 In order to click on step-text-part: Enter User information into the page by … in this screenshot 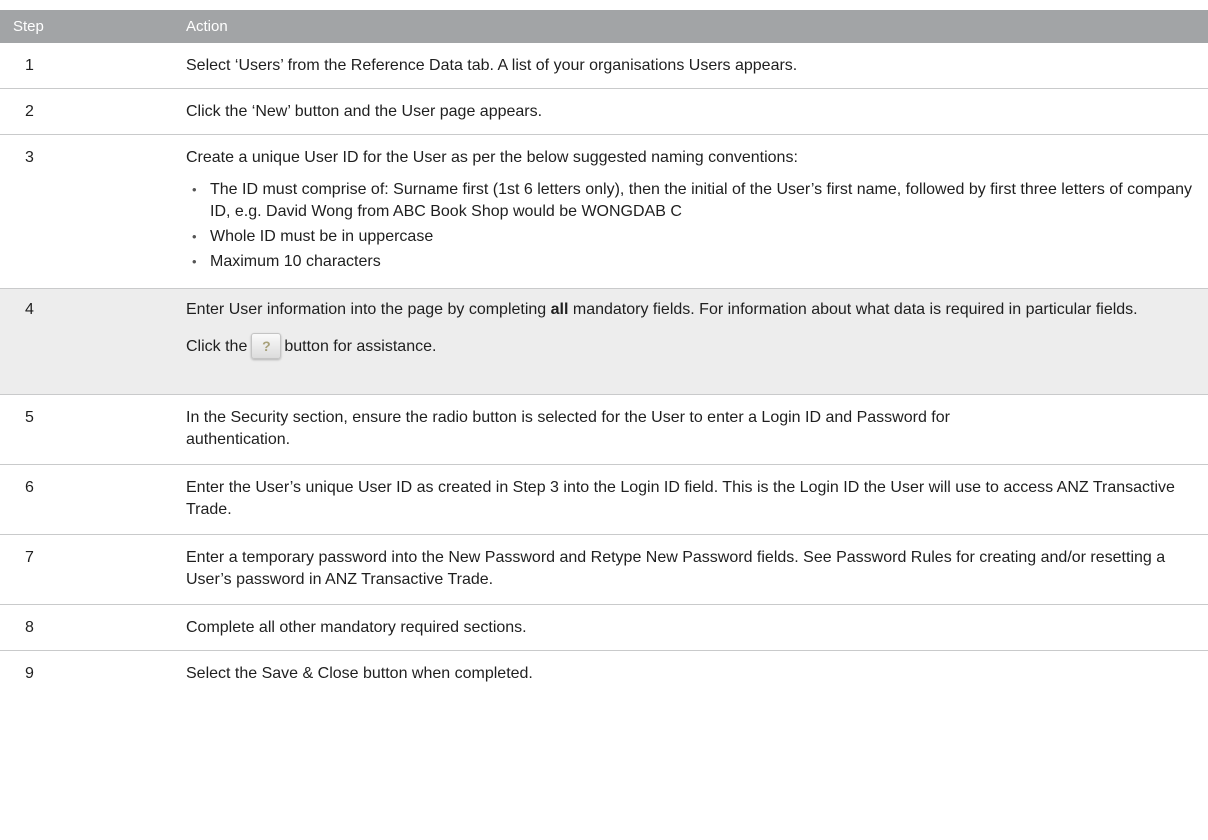, I will do `click(368, 309)`.